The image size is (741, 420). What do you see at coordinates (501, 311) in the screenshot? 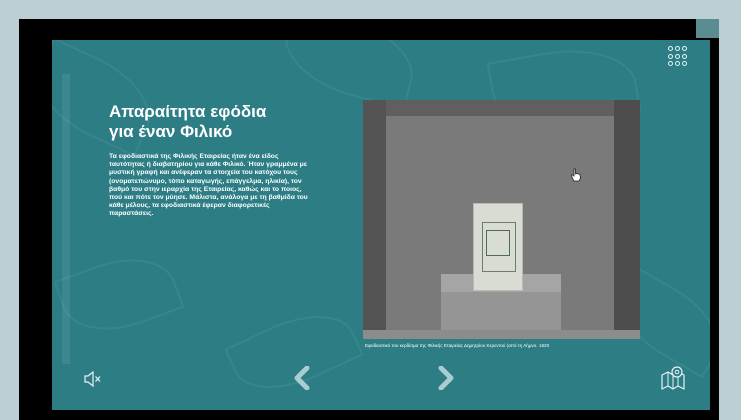
I see `pedestal-front` at bounding box center [501, 311].